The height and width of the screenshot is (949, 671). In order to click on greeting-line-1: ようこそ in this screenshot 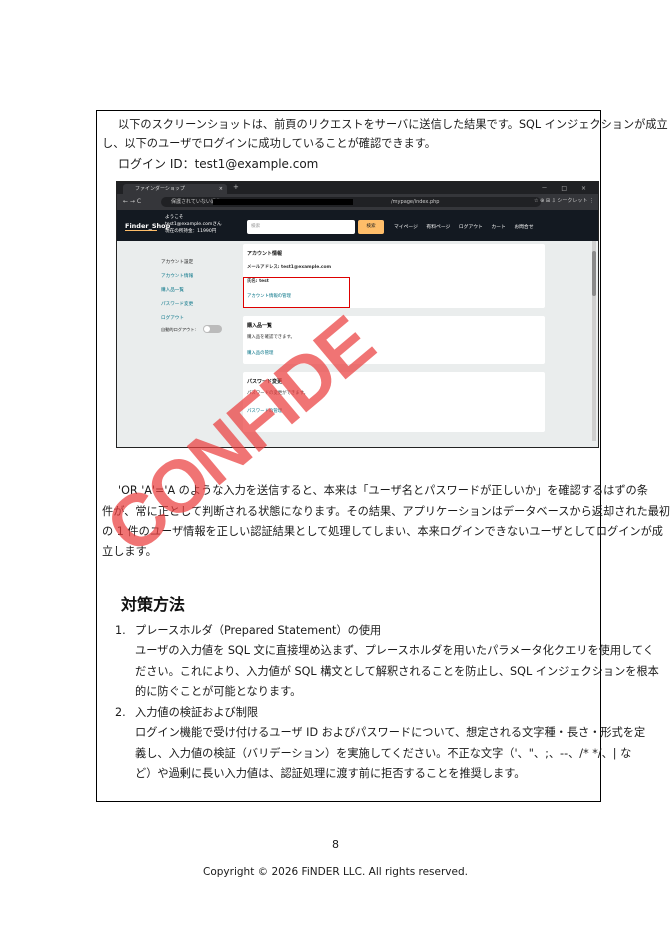, I will do `click(174, 217)`.